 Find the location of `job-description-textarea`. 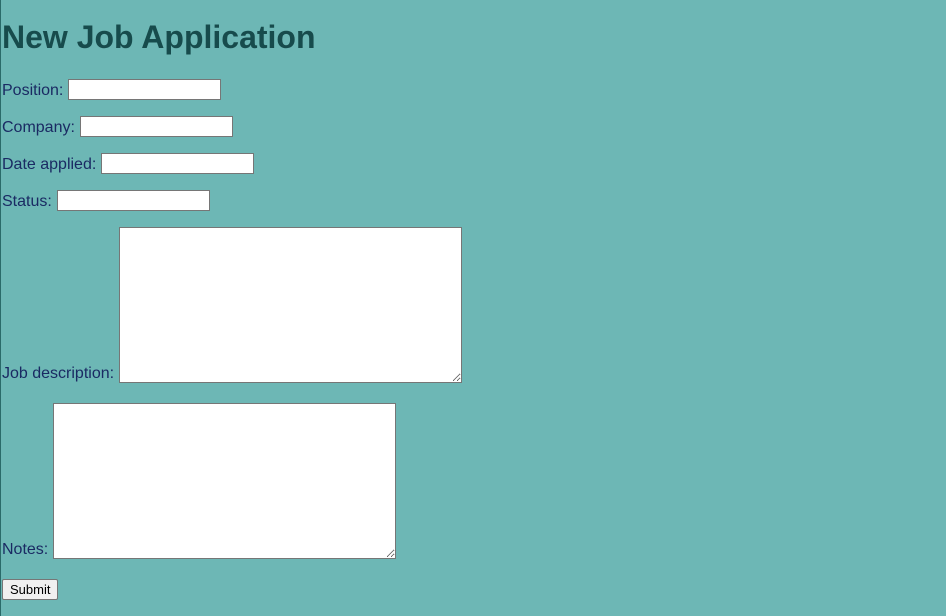

job-description-textarea is located at coordinates (291, 305).